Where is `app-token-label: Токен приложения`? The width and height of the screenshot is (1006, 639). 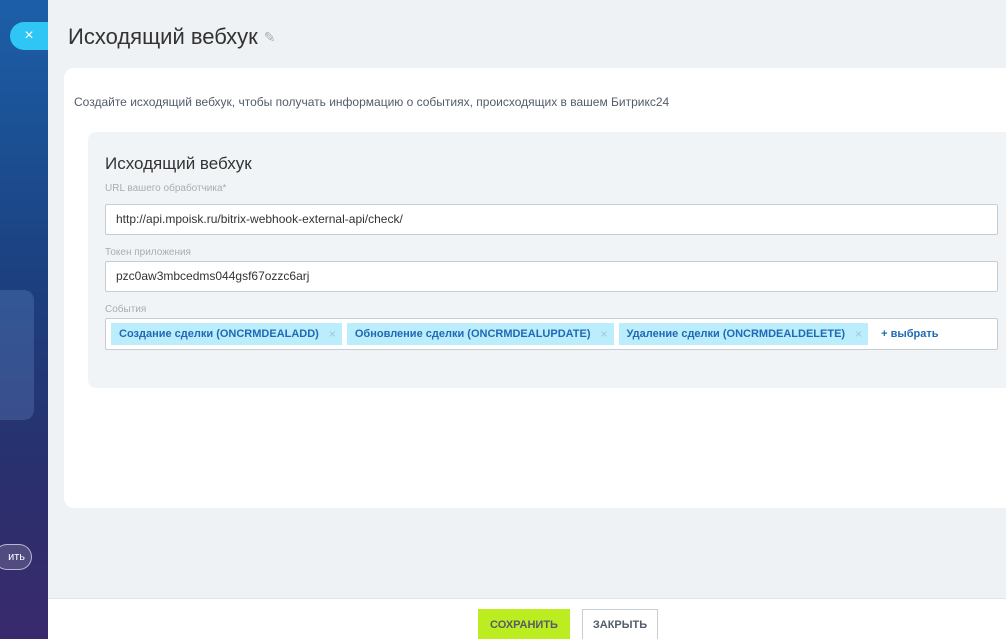 app-token-label: Токен приложения is located at coordinates (148, 252).